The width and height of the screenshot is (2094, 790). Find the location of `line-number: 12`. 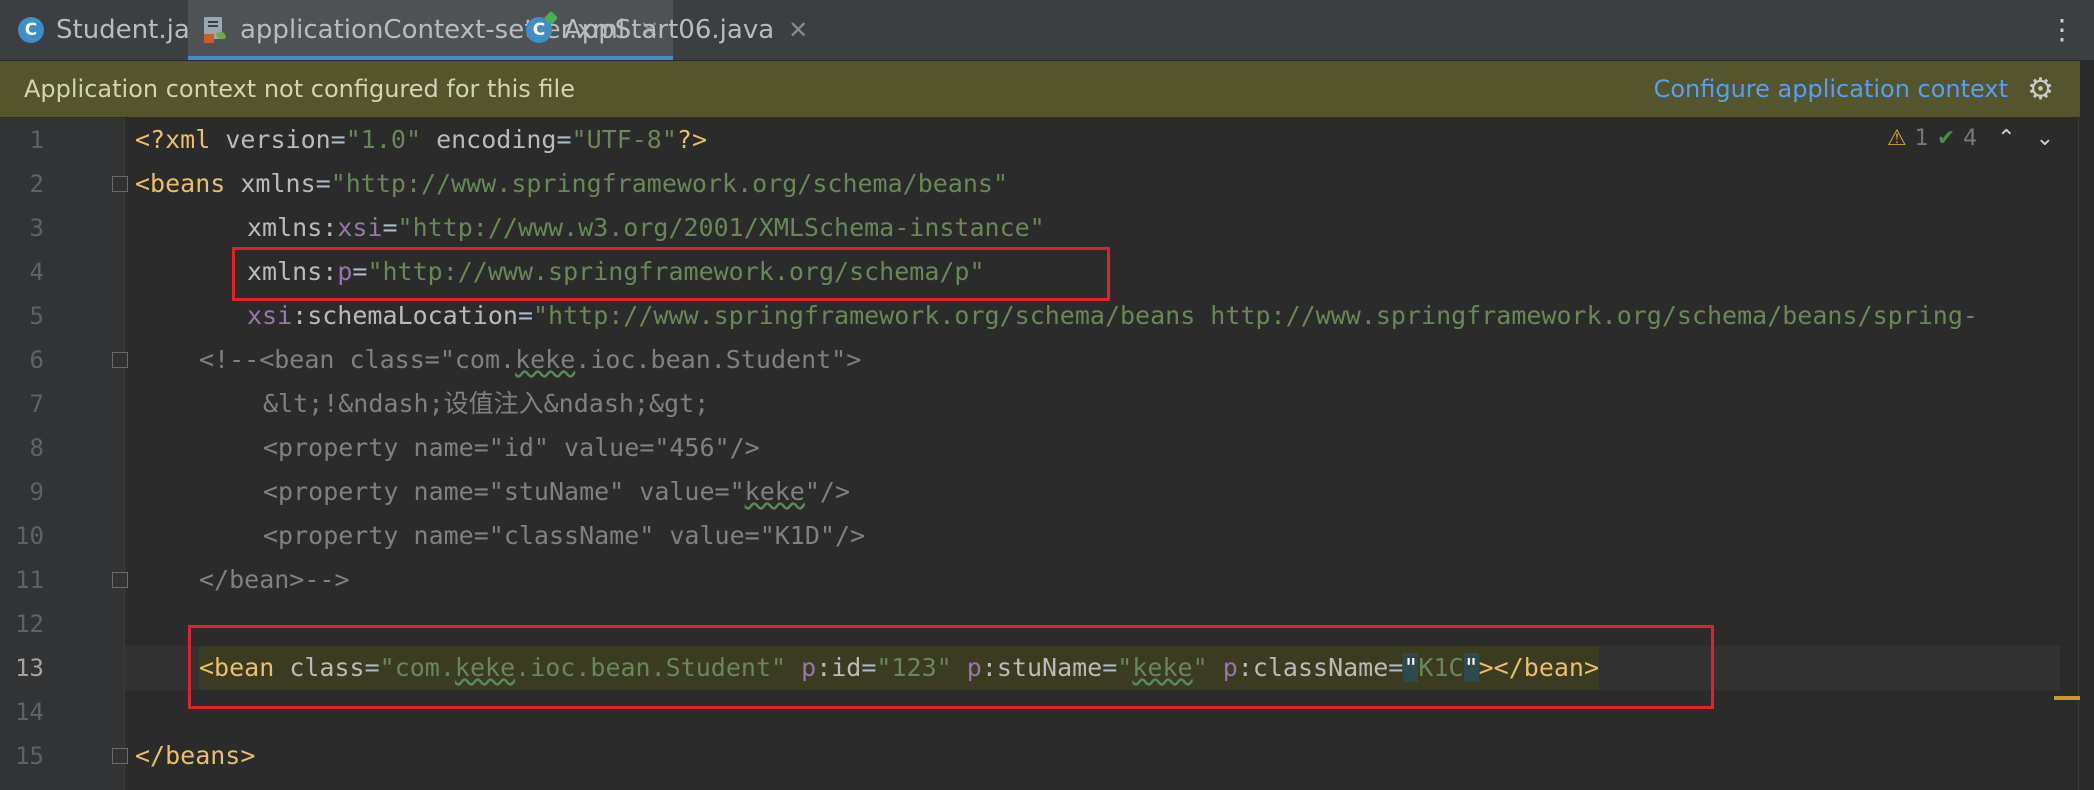

line-number: 12 is located at coordinates (29, 624).